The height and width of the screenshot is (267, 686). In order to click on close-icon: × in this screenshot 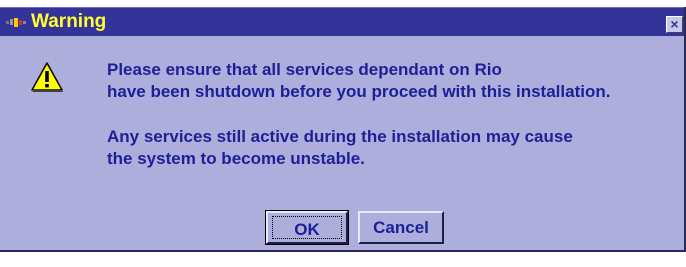, I will do `click(674, 24)`.